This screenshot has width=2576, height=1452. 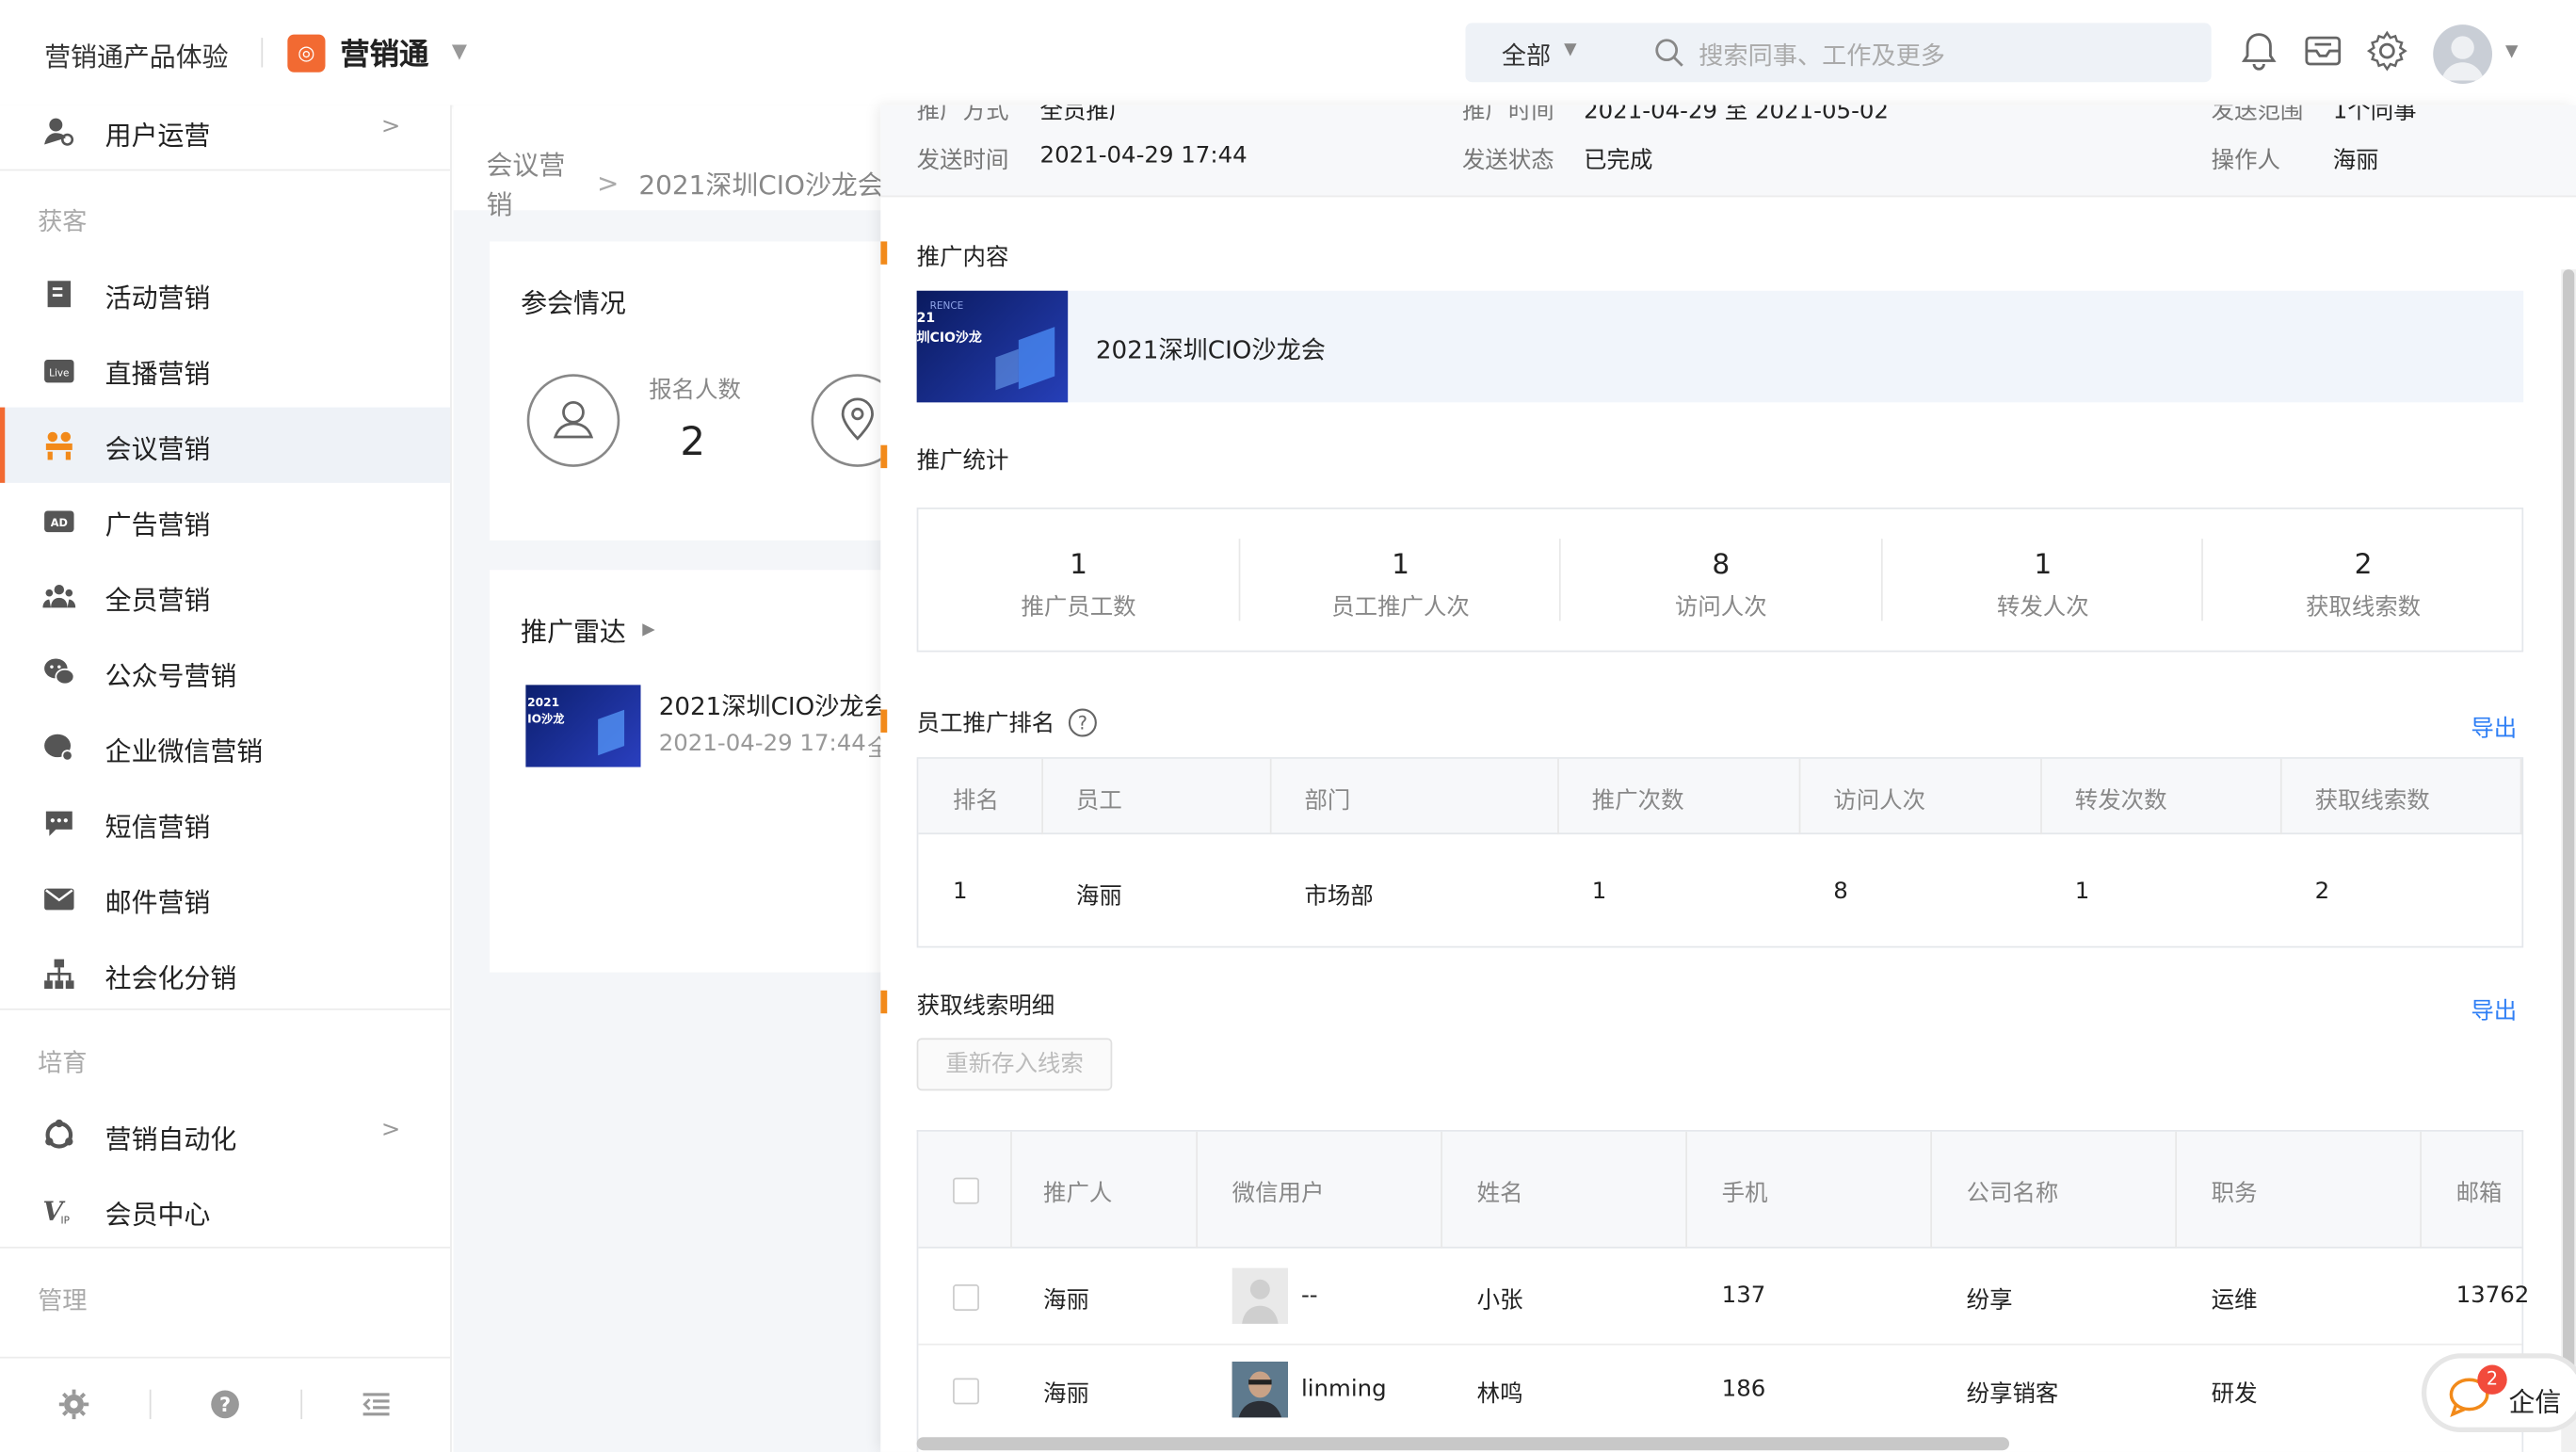 I want to click on radar-item-time: 2021-04-29 17:44, so click(x=762, y=744).